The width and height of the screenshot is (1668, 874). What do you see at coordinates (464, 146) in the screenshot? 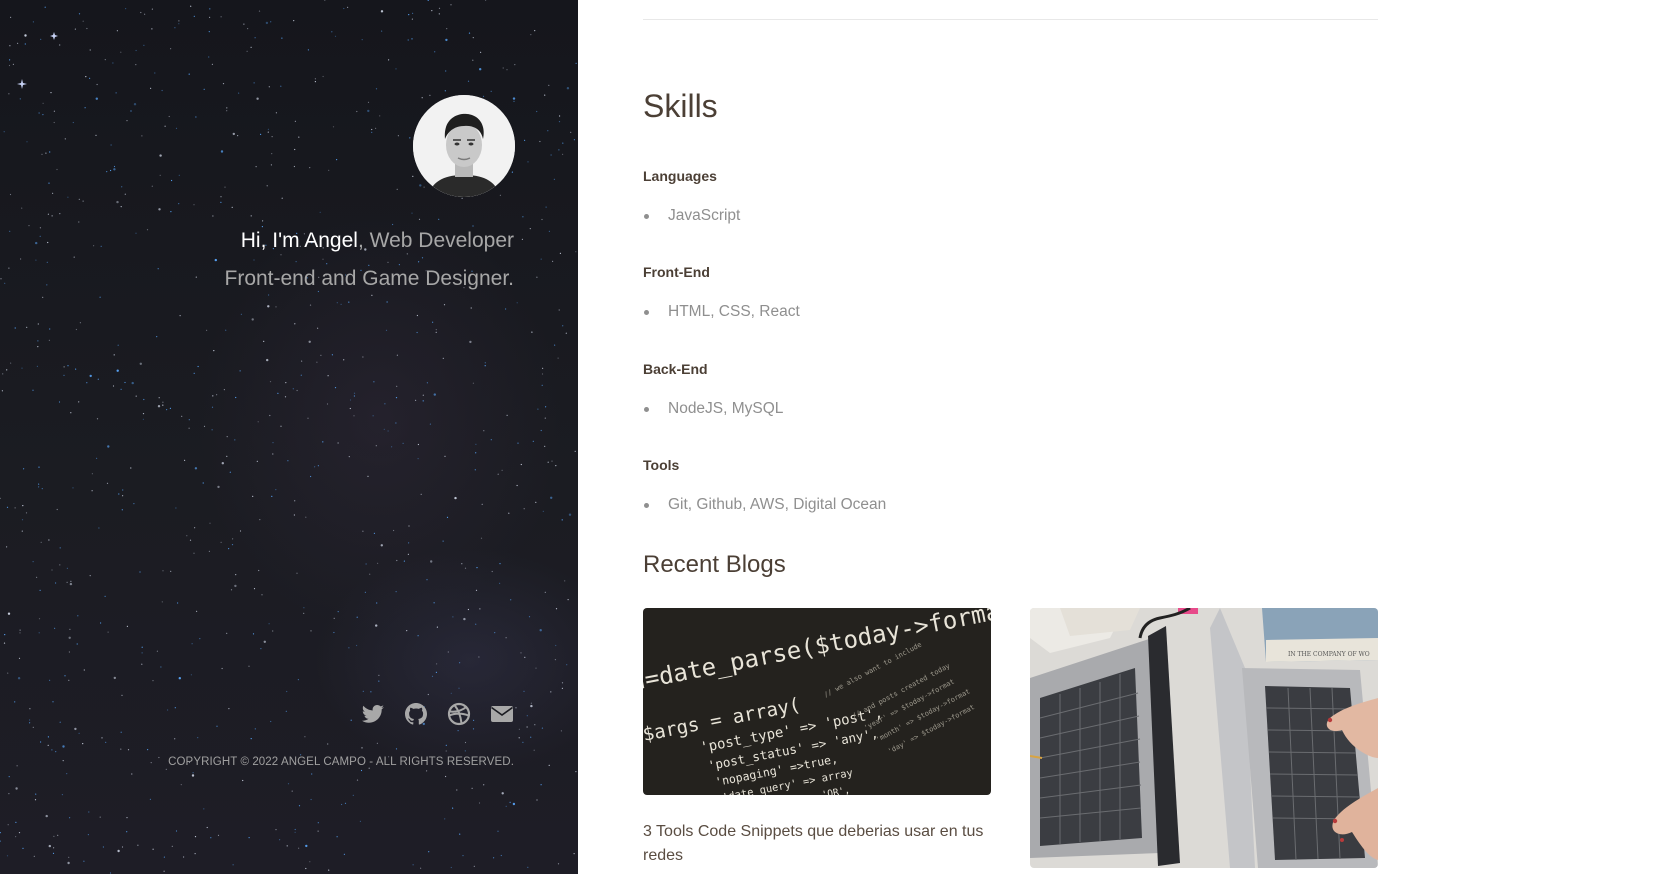
I see `avatar` at bounding box center [464, 146].